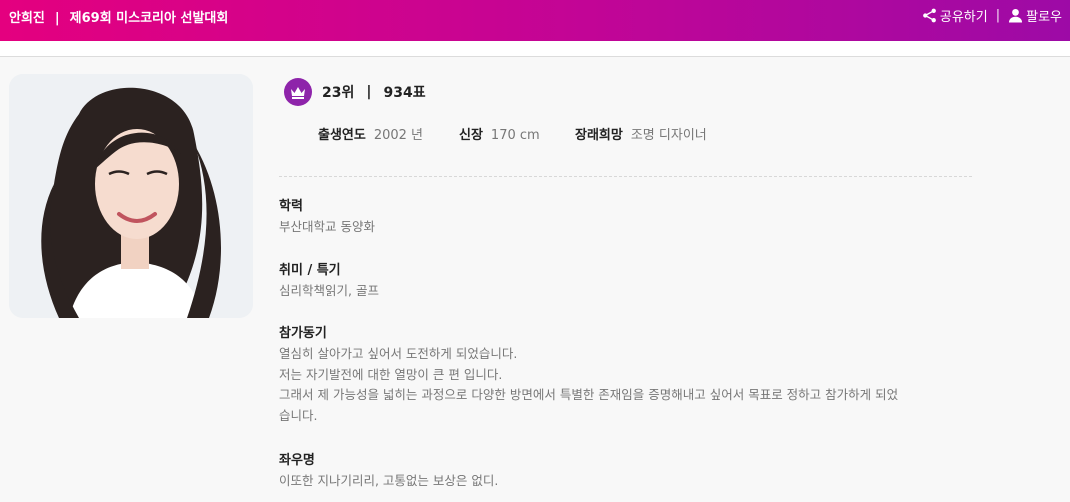  What do you see at coordinates (471, 135) in the screenshot?
I see `height-label: 신장` at bounding box center [471, 135].